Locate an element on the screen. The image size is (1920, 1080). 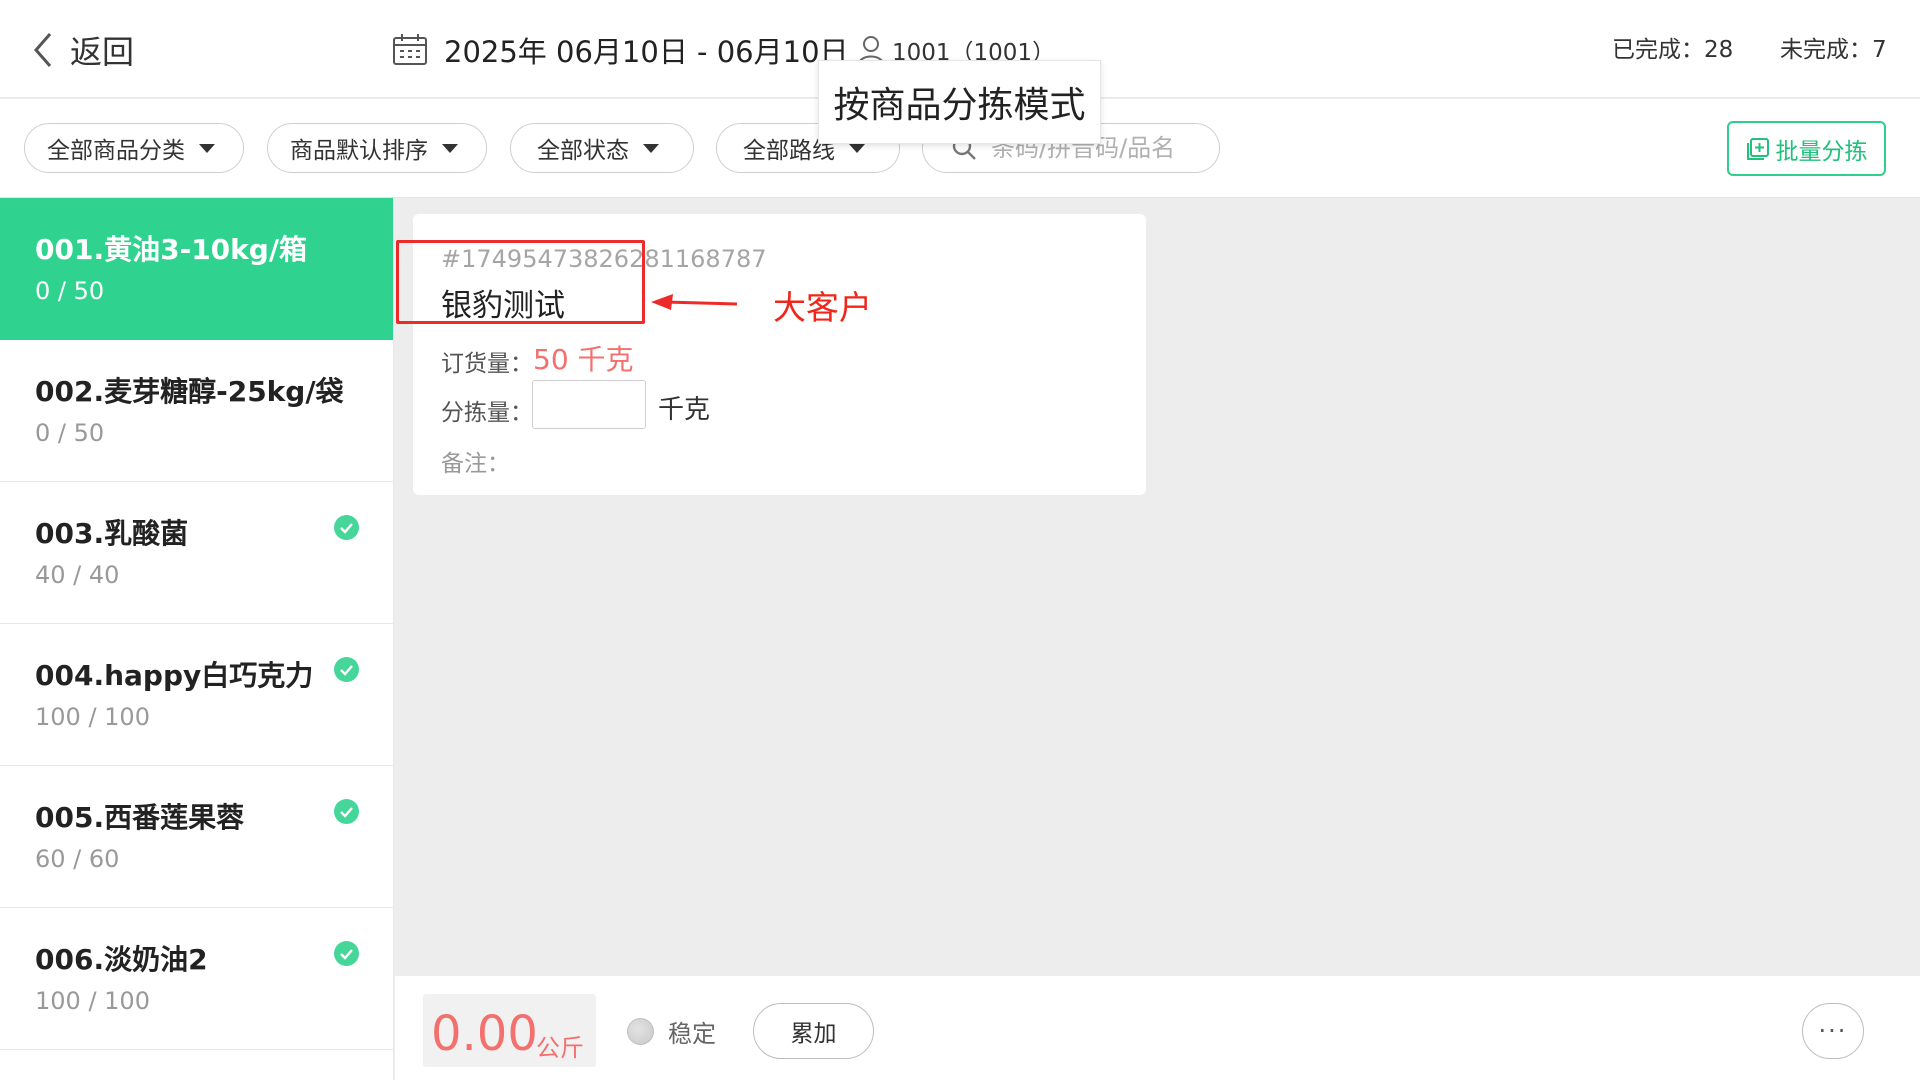
product-name: 005.西番莲果蓉 is located at coordinates (140, 817).